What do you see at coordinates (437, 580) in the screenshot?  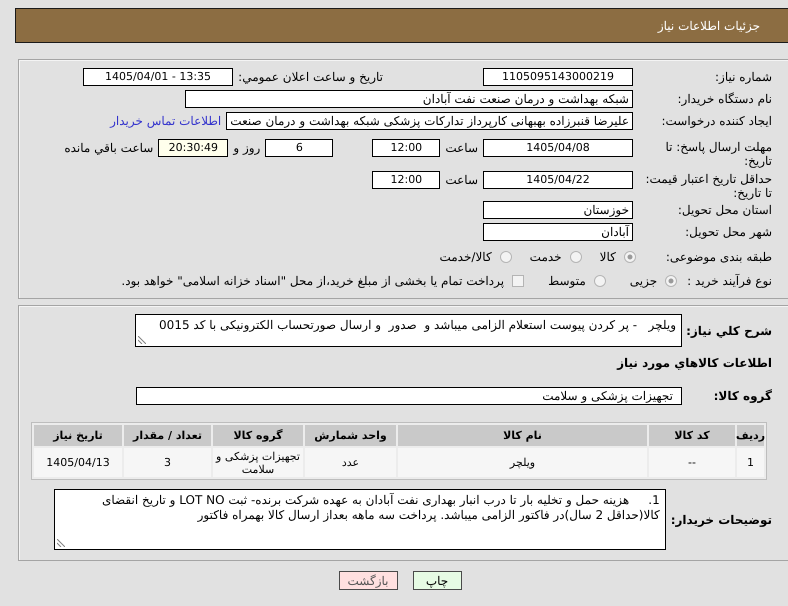 I see `print-button: چاپ` at bounding box center [437, 580].